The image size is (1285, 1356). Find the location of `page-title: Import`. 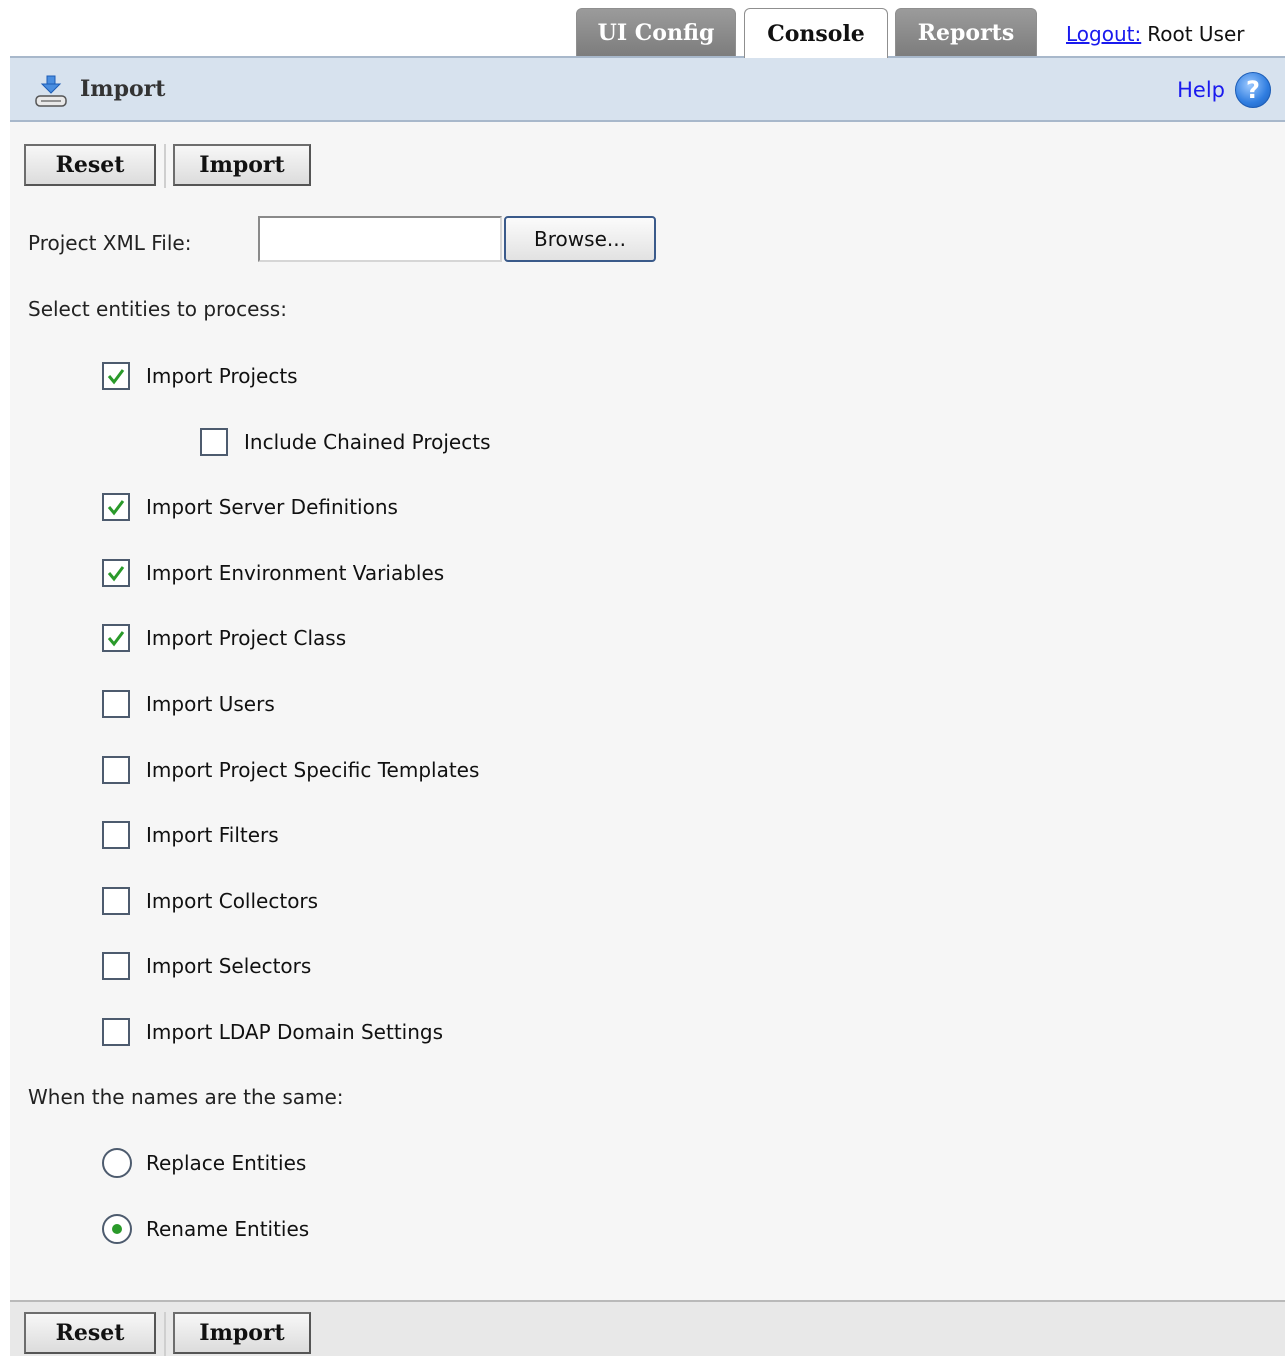

page-title: Import is located at coordinates (123, 89).